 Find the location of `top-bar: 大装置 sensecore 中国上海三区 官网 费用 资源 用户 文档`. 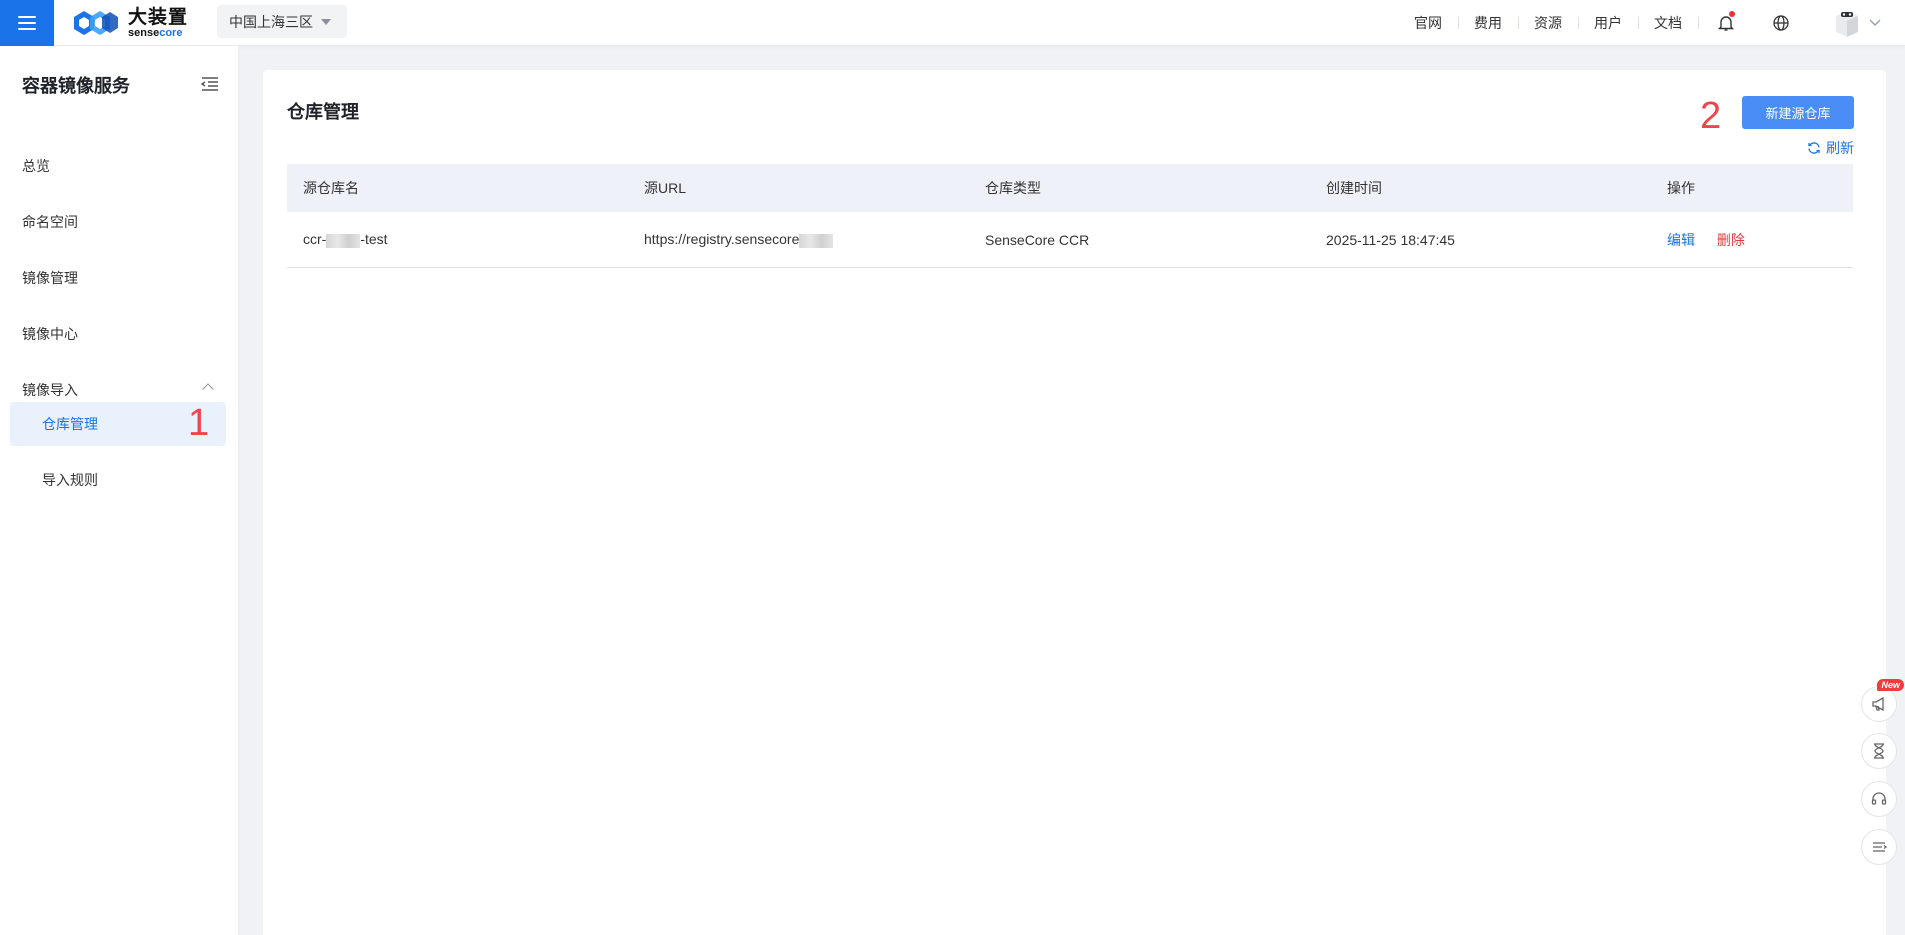

top-bar: 大装置 sensecore 中国上海三区 官网 费用 资源 用户 文档 is located at coordinates (952, 23).